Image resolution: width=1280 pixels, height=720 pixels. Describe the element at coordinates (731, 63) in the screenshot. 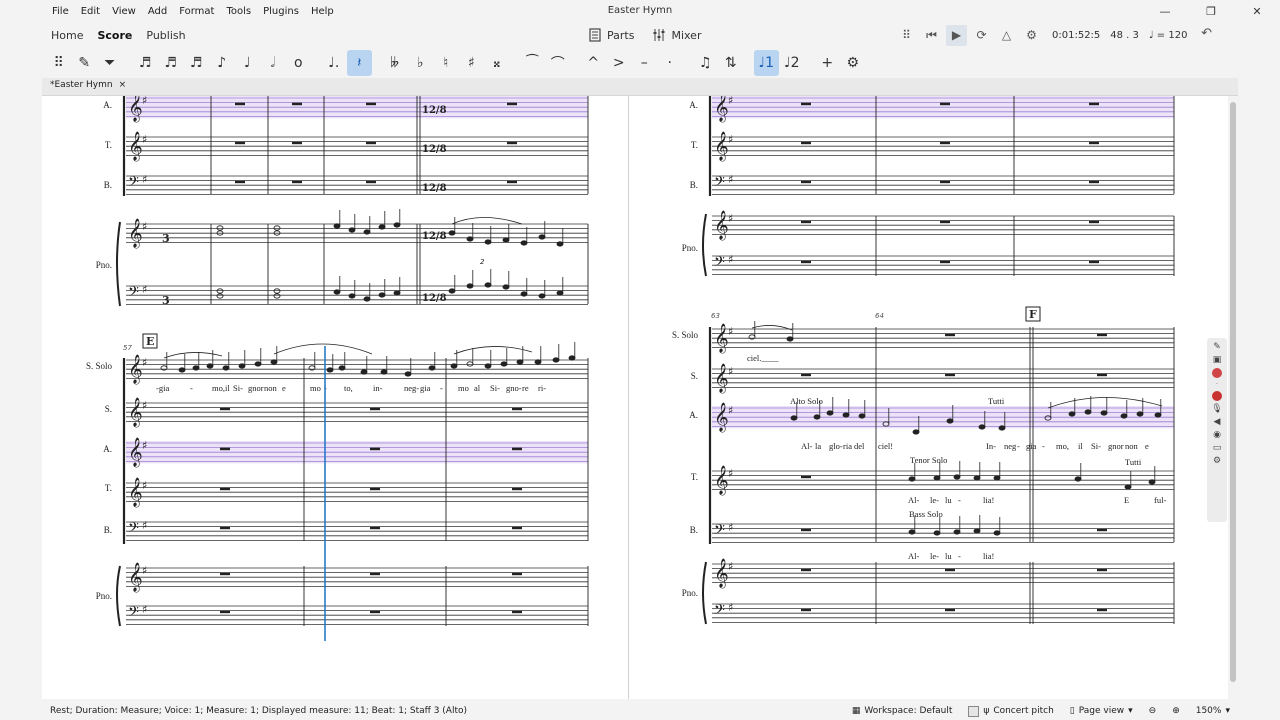

I see `flip-direction-icon: ⇅` at that location.